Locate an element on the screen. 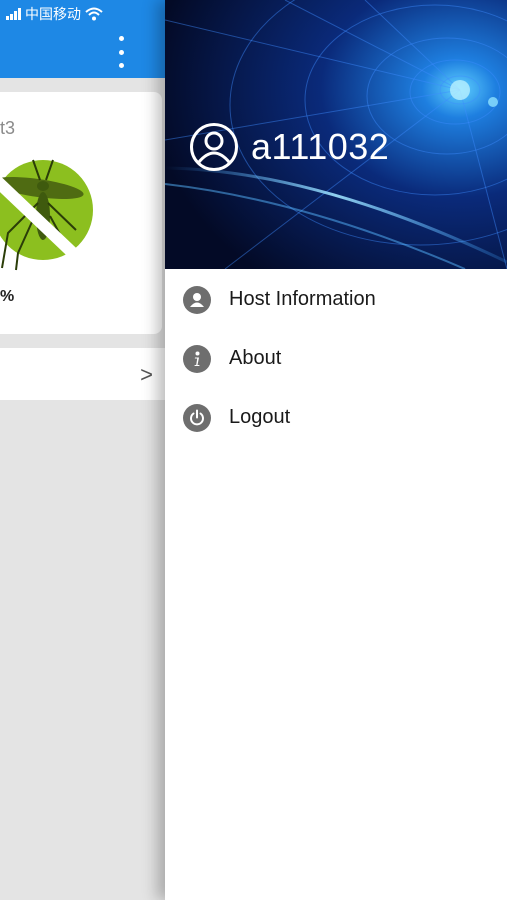  no-mosquito-icon is located at coordinates (46, 215).